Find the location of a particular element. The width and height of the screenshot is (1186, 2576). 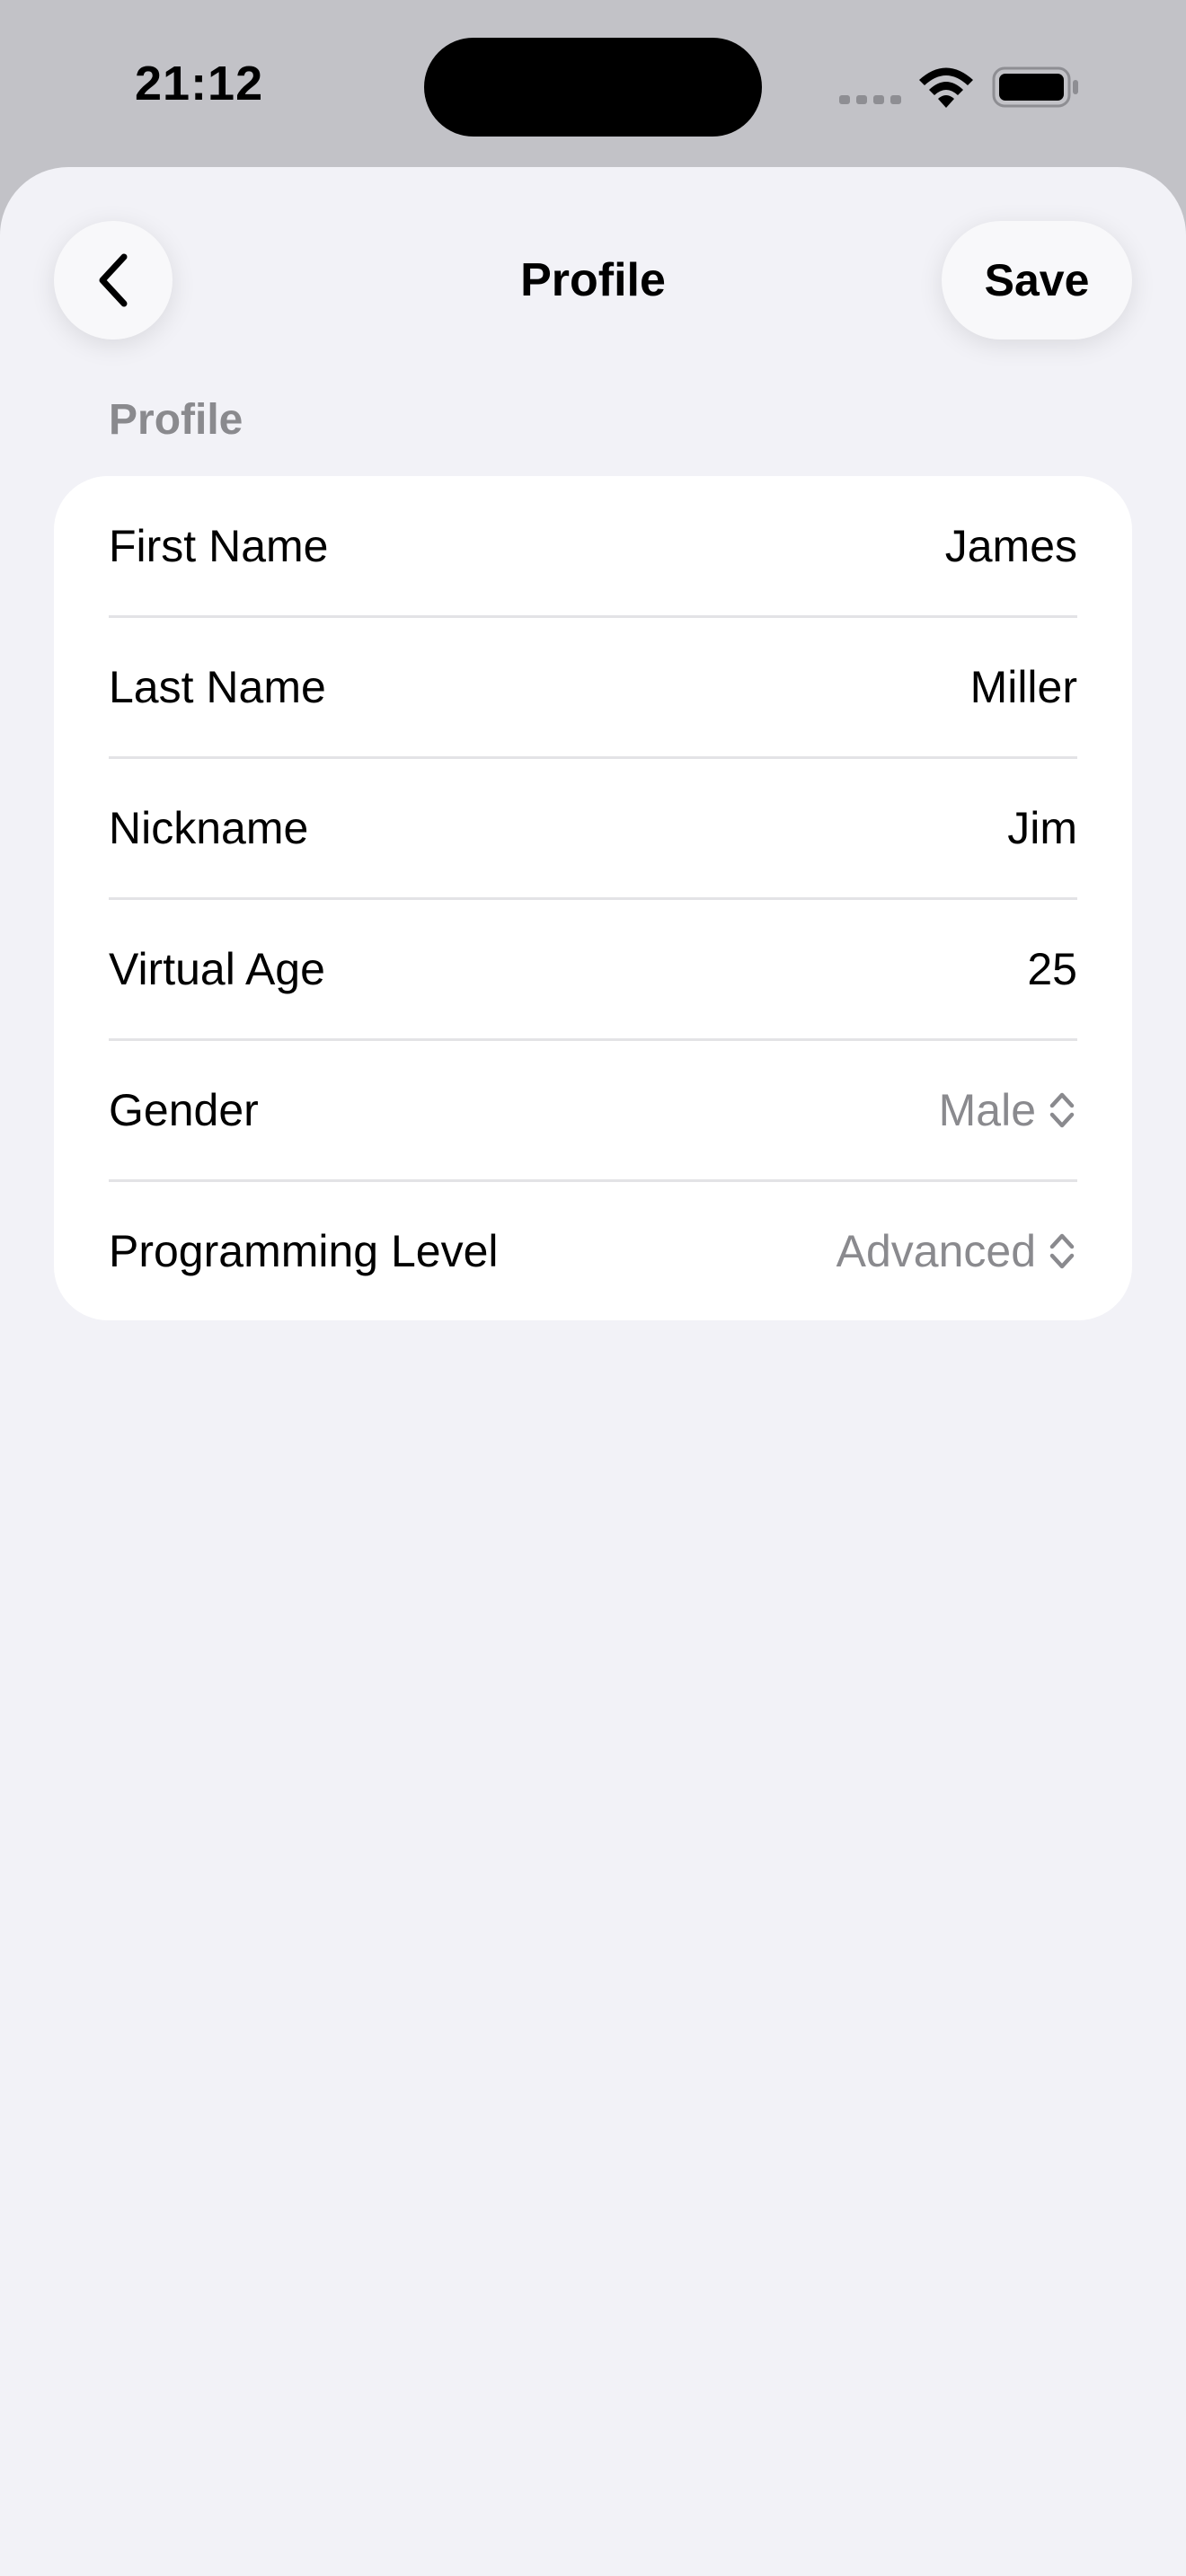

nickname-row: Nickname Jim is located at coordinates (593, 828).